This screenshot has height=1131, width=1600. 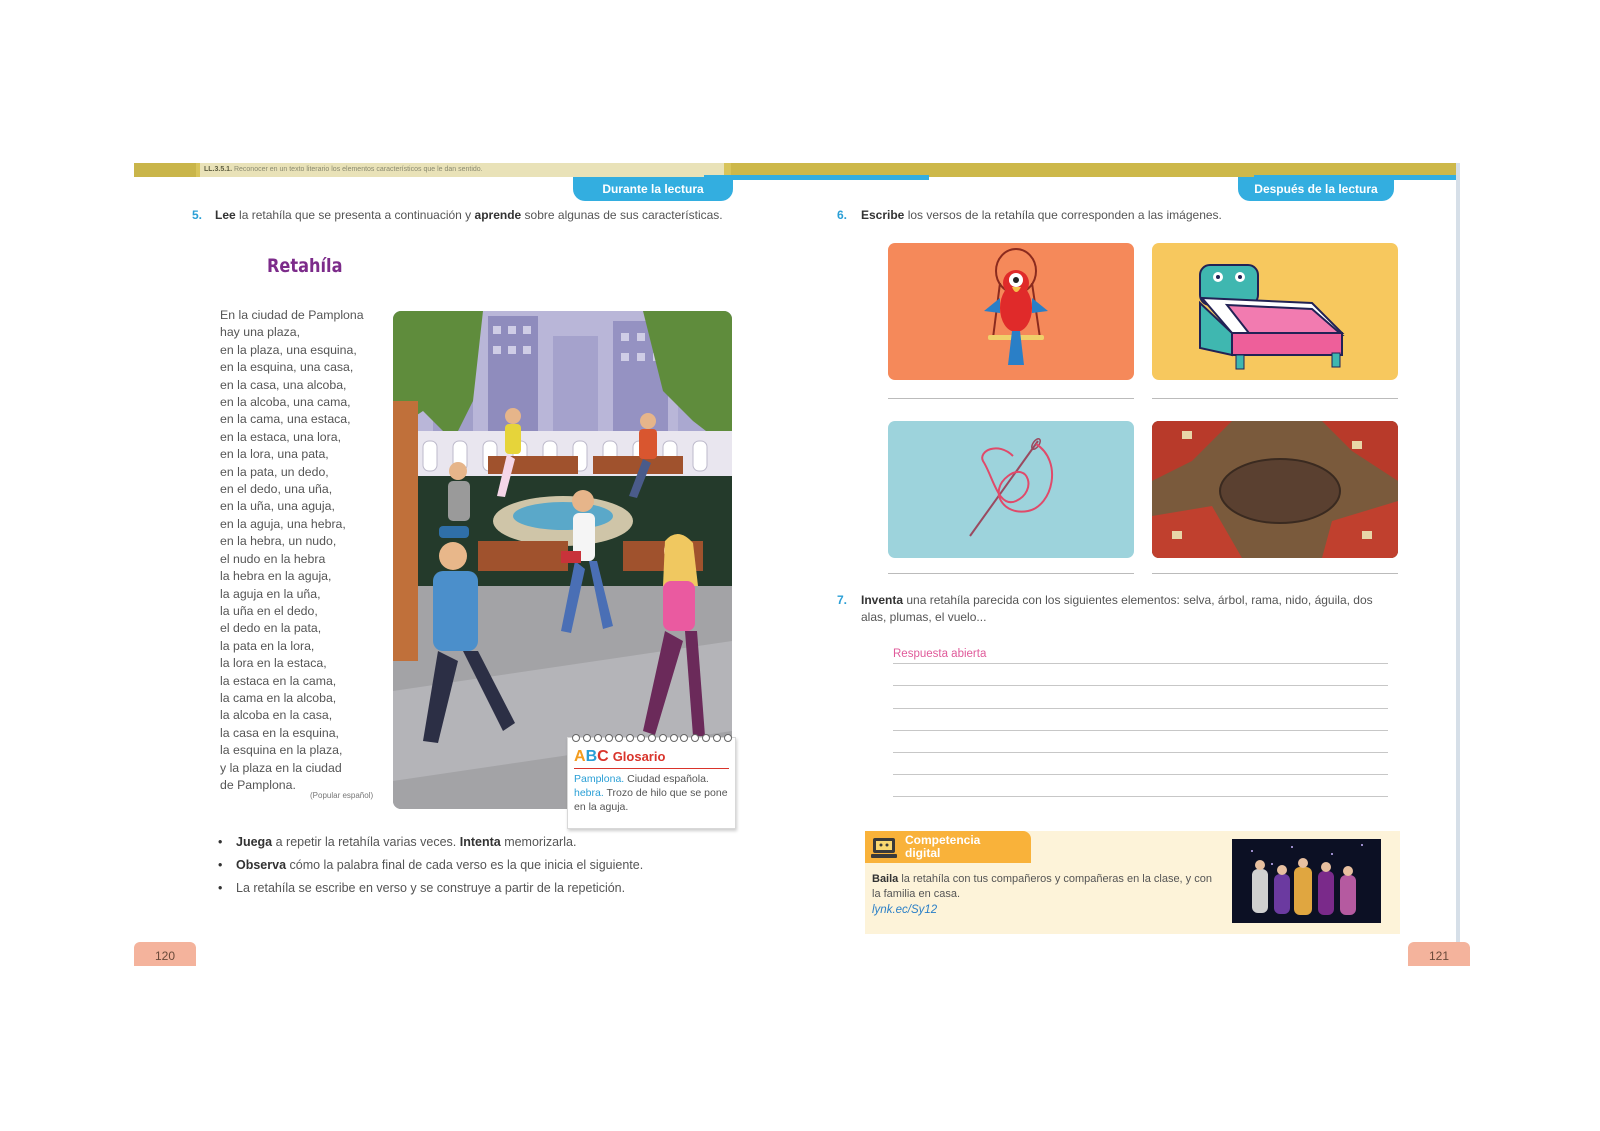 I want to click on poem-line: en la hebra, un nudo,, so click(x=278, y=541).